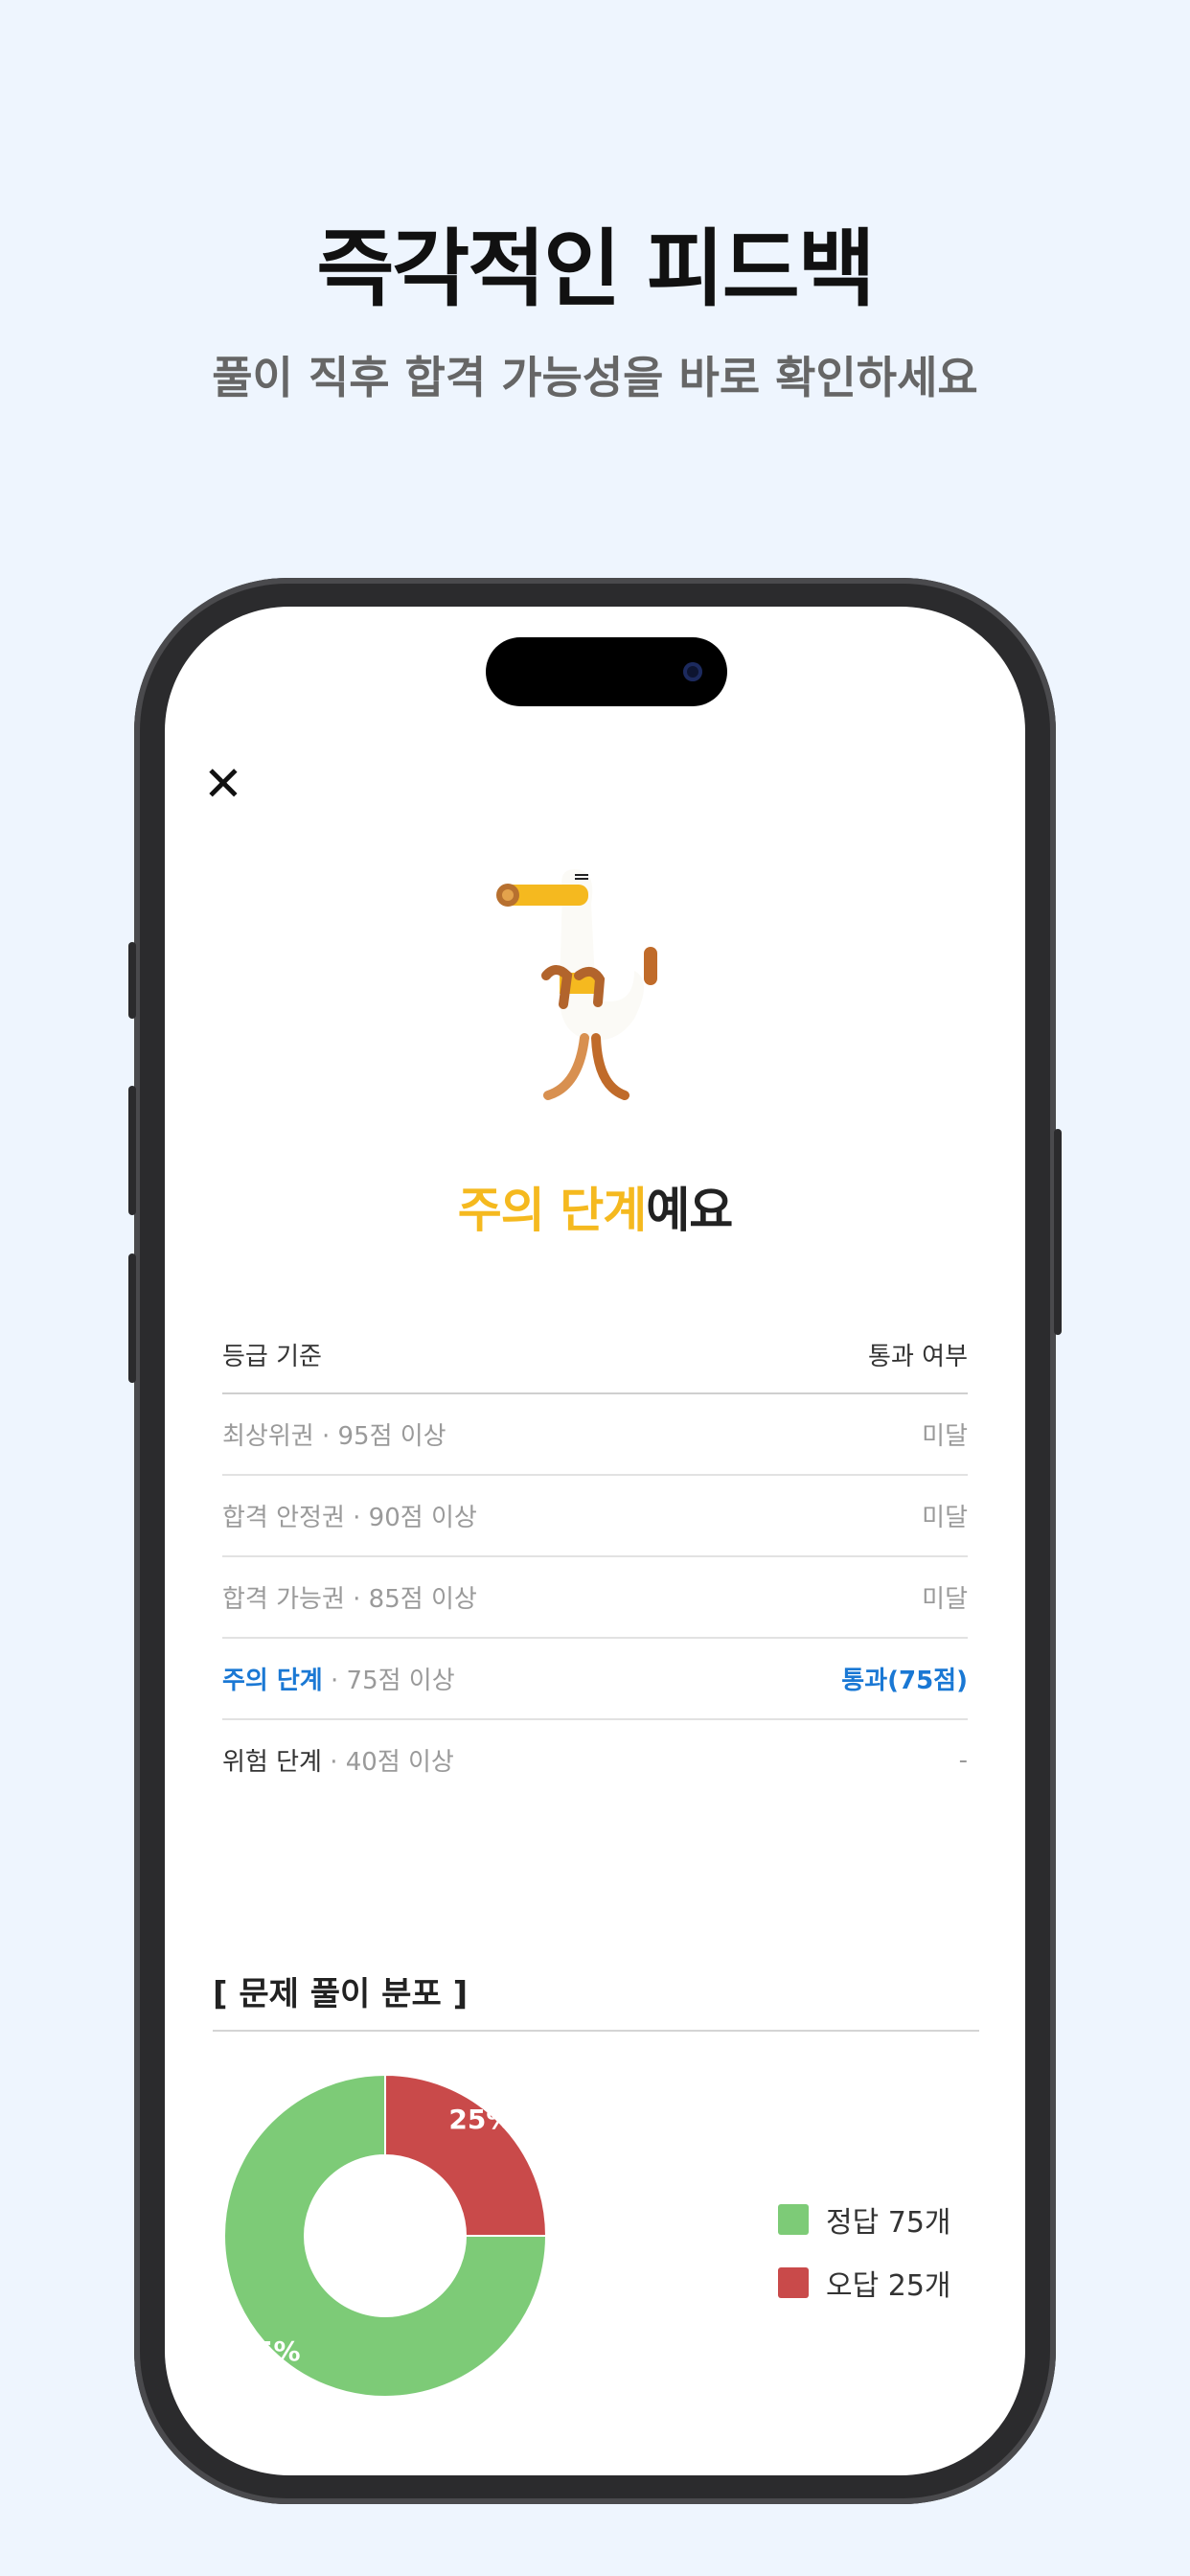  Describe the element at coordinates (350, 1518) in the screenshot. I see `row-criteria: 합격 안정권 · 90점 이상` at that location.